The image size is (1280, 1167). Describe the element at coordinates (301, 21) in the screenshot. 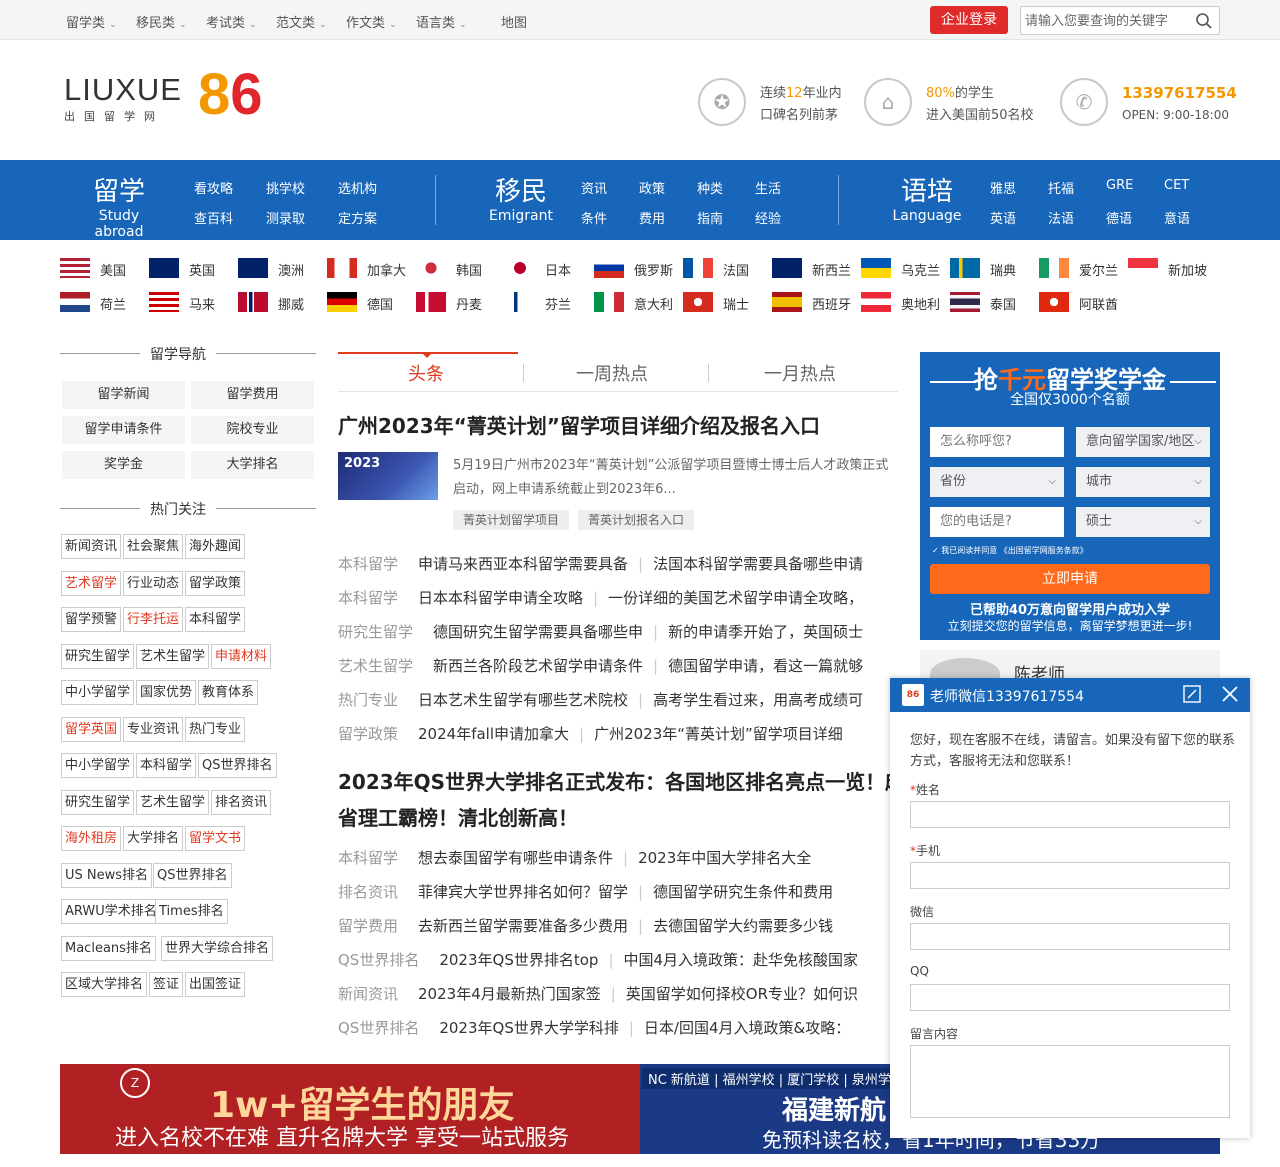

I see `nav-samples: 范文类 ⌄` at that location.